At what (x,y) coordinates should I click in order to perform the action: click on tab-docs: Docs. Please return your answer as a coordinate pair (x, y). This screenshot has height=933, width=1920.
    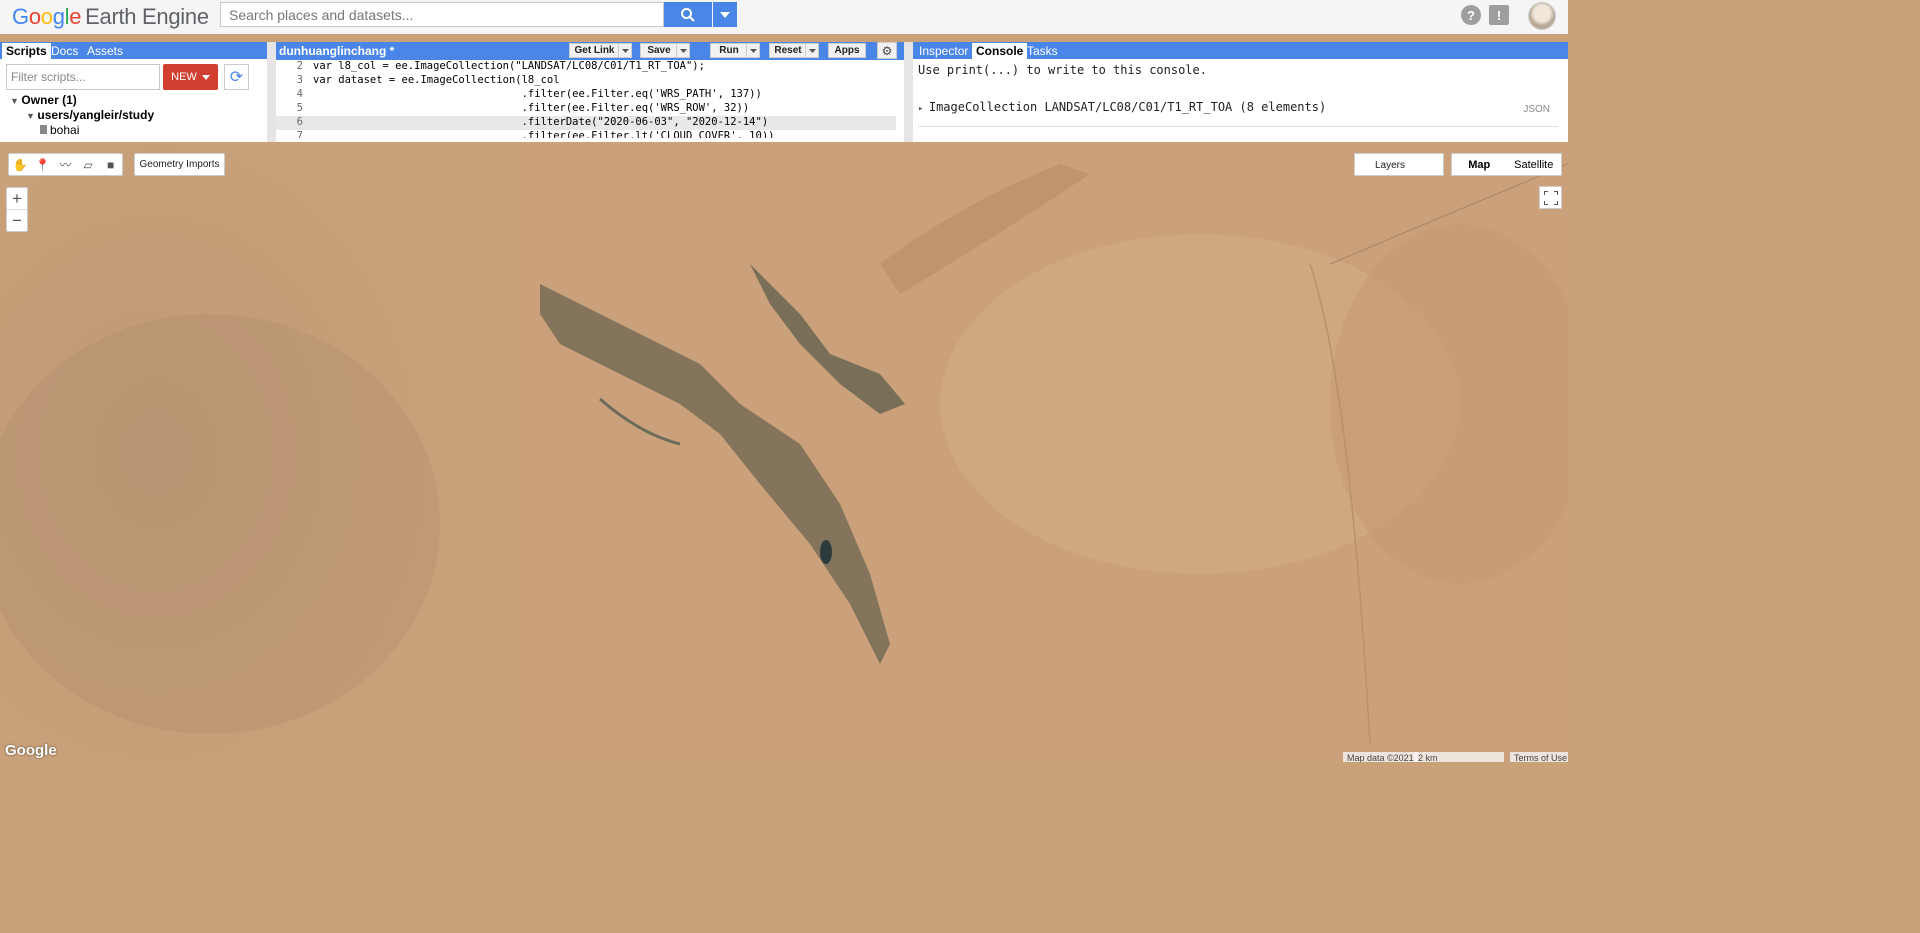
    Looking at the image, I should click on (64, 51).